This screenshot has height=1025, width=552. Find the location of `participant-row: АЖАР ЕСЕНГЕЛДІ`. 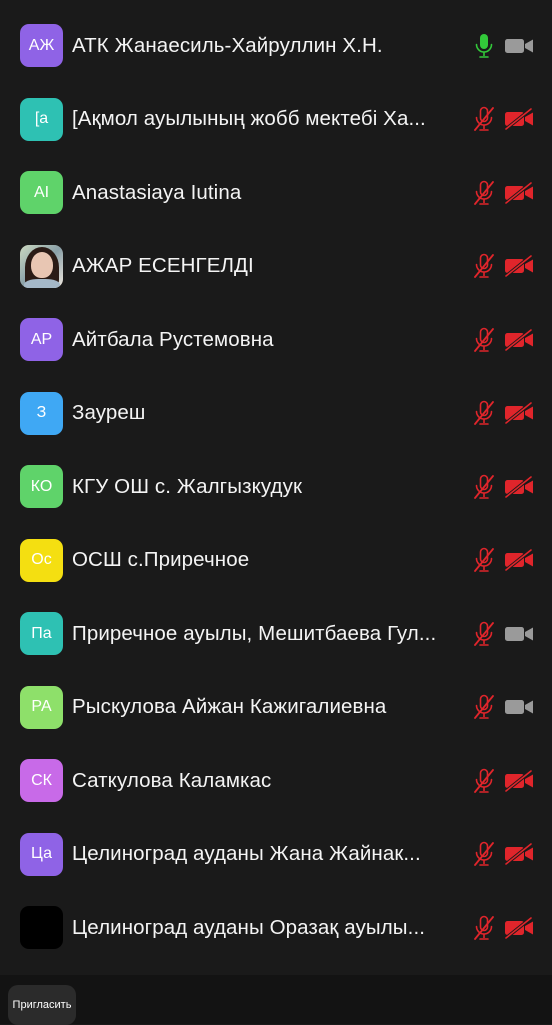

participant-row: АЖАР ЕСЕНГЕЛДІ is located at coordinates (276, 267).